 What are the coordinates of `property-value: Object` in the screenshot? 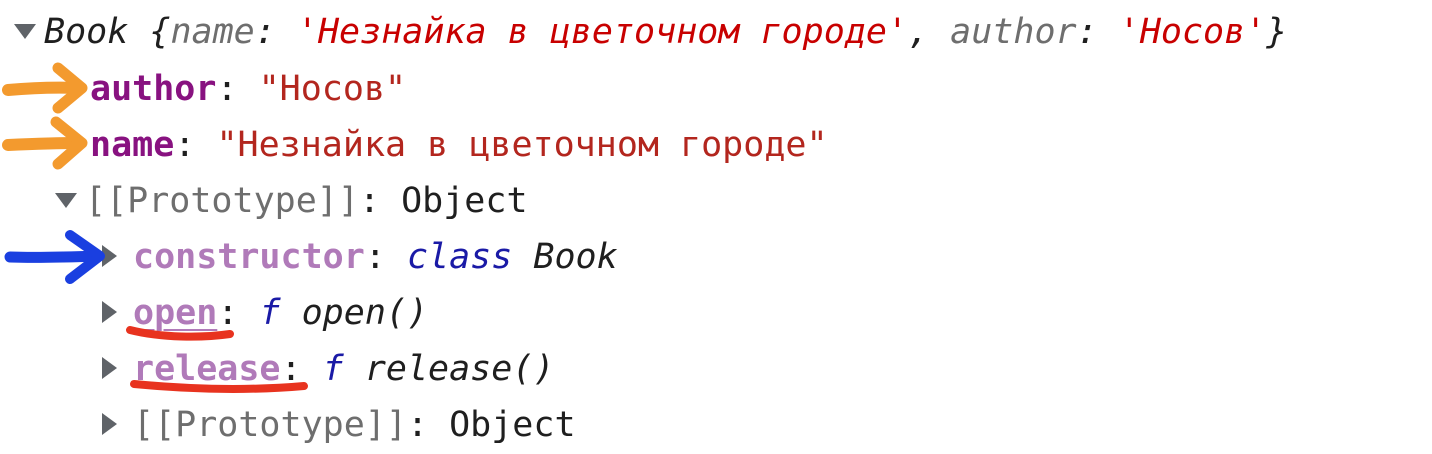 It's located at (512, 425).